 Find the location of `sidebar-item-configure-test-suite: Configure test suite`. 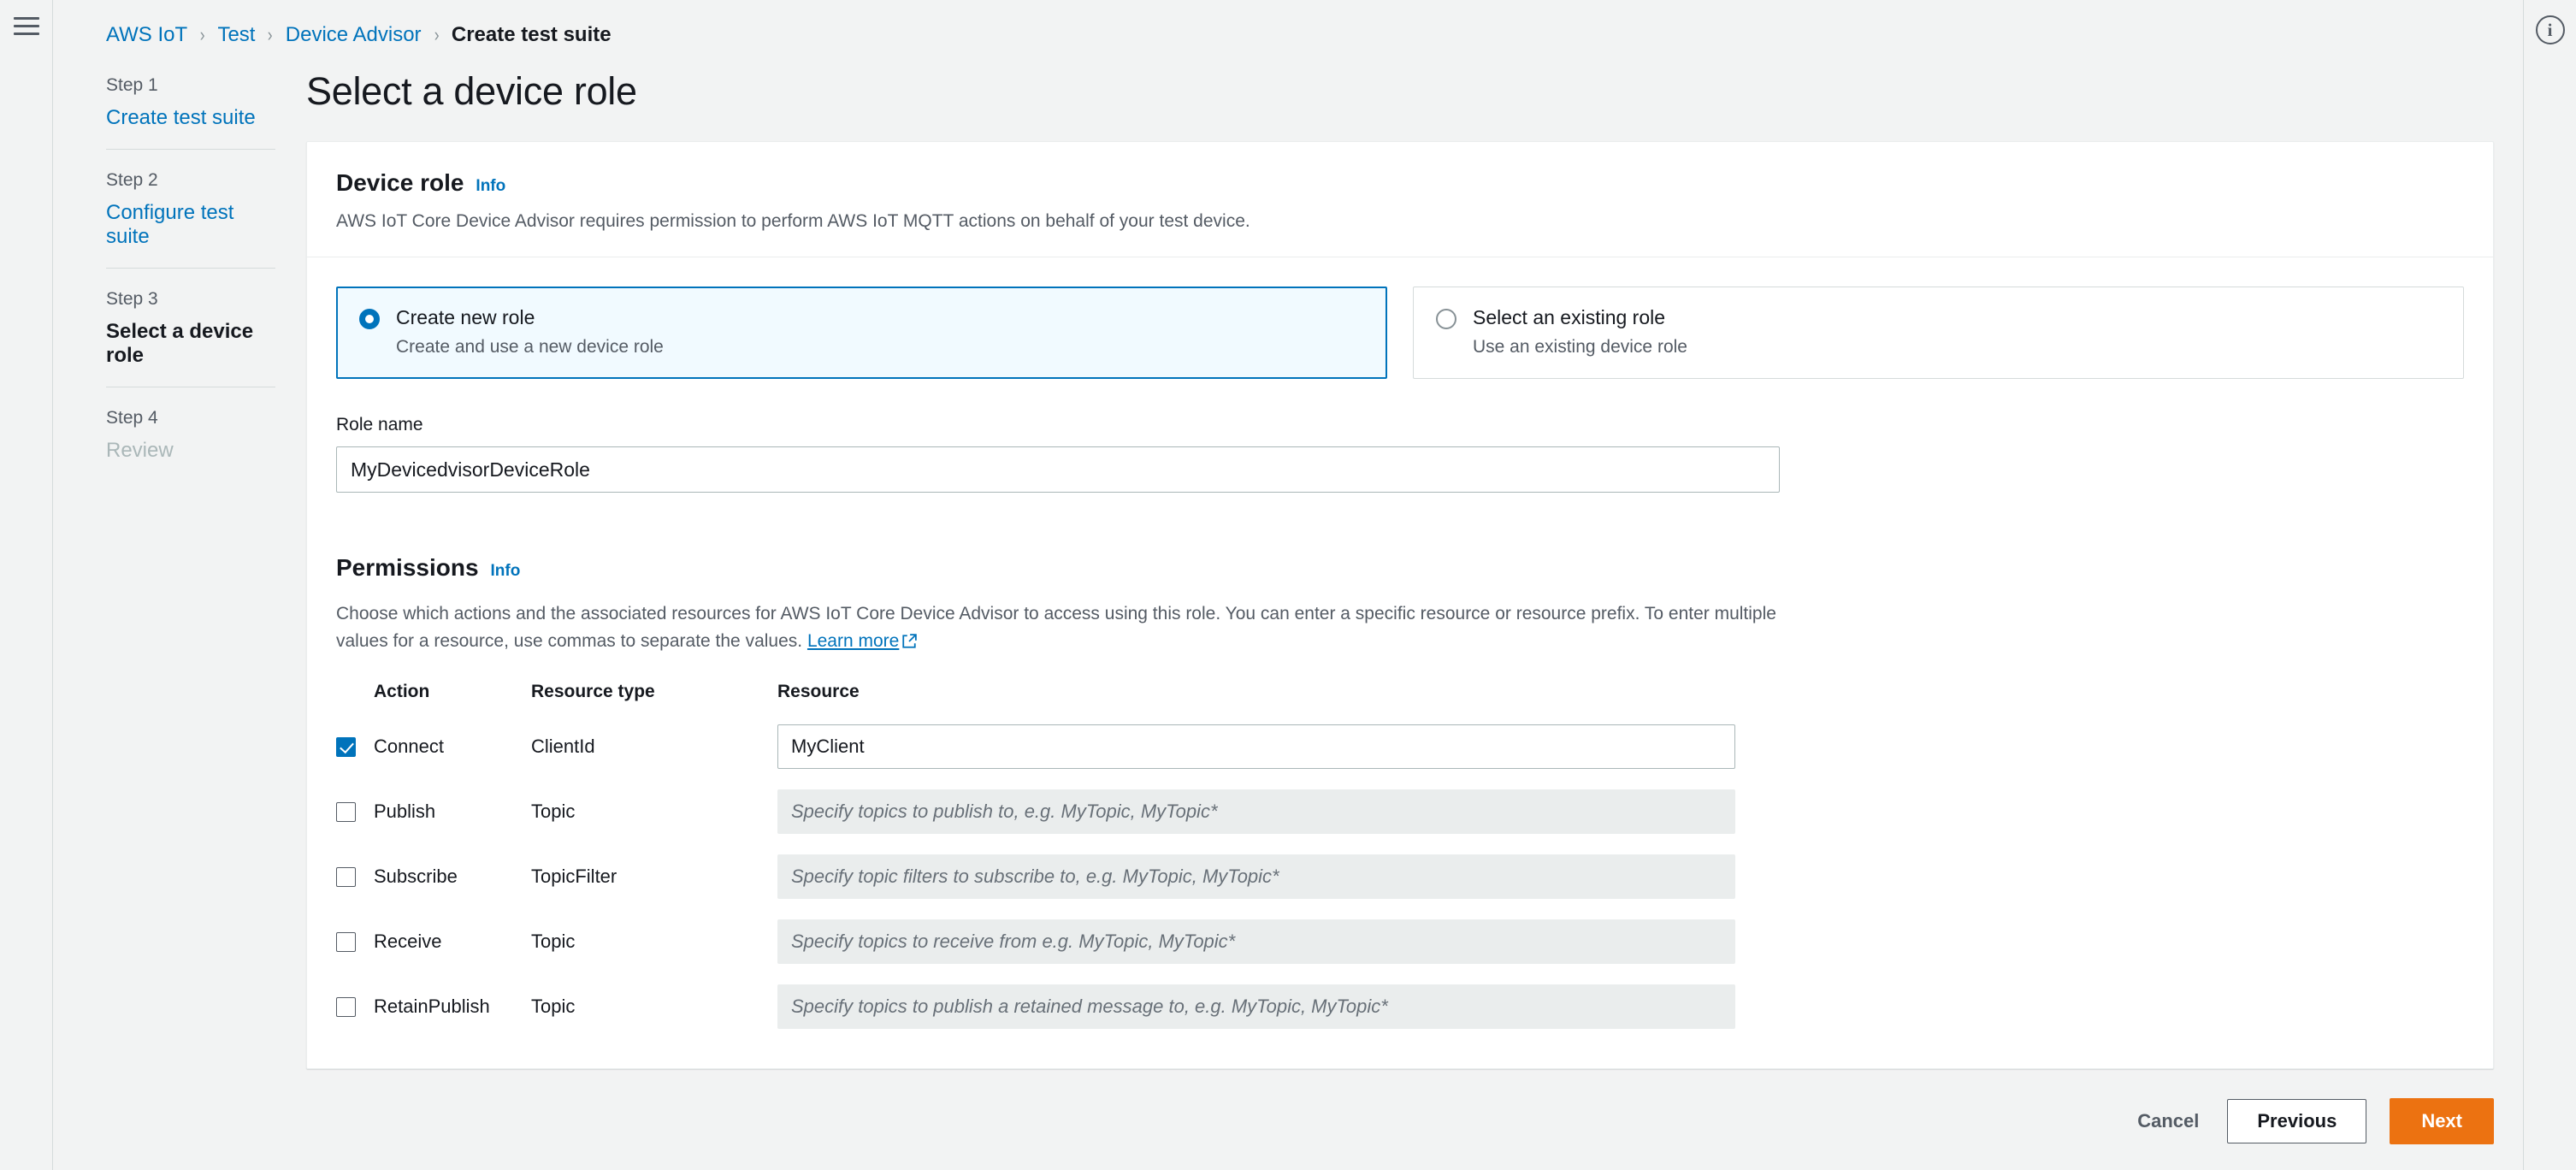

sidebar-item-configure-test-suite: Configure test suite is located at coordinates (190, 225).